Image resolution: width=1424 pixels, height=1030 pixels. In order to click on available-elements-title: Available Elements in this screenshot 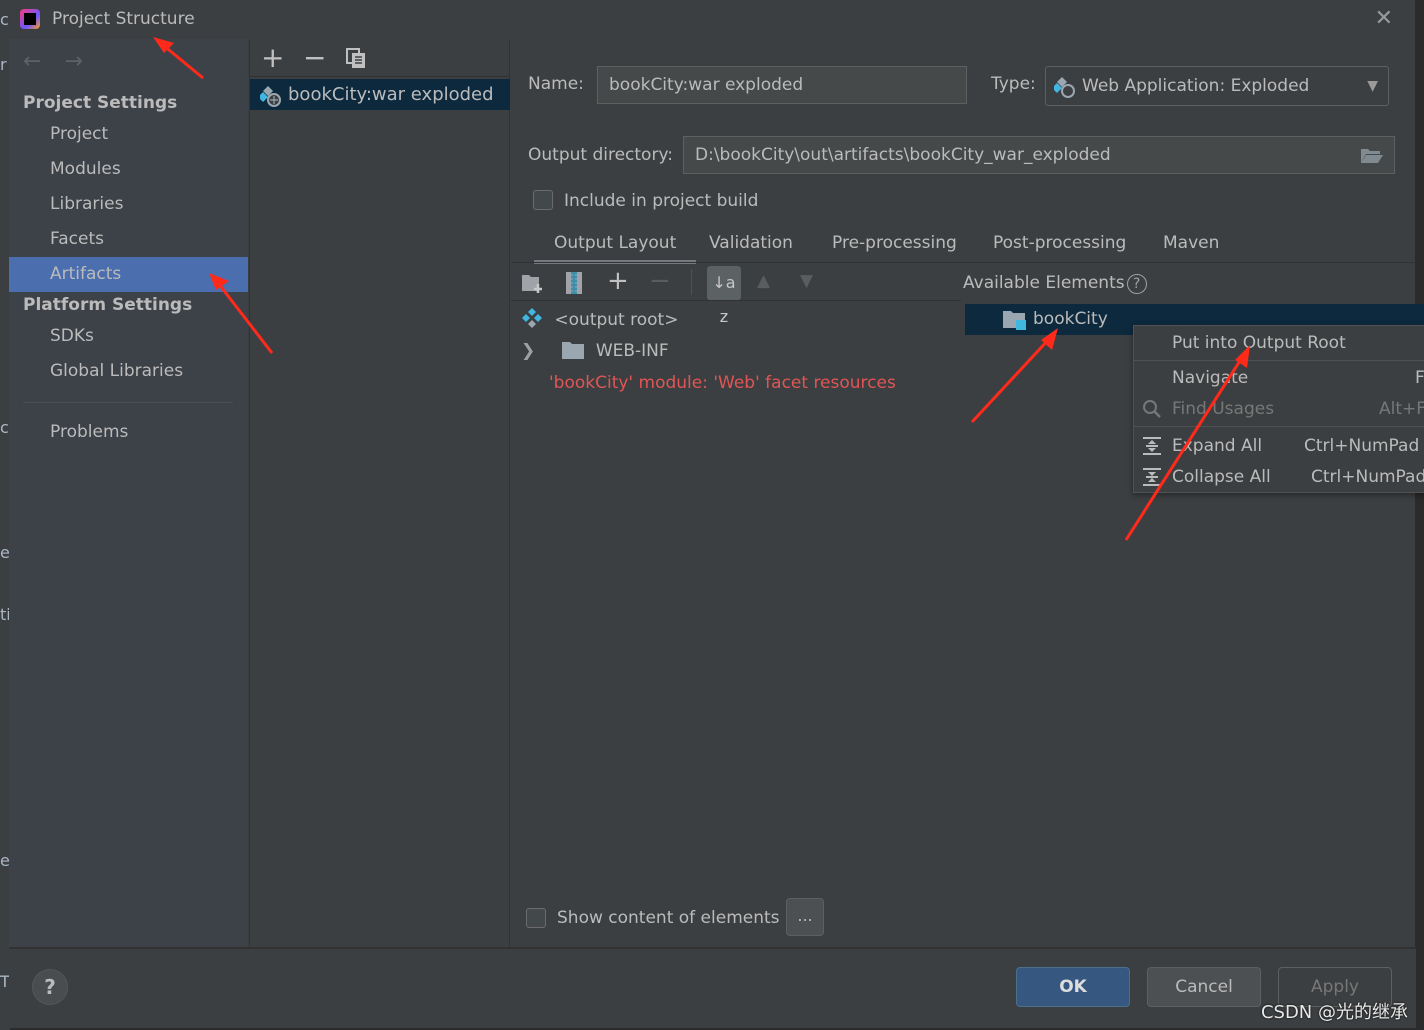, I will do `click(1044, 283)`.